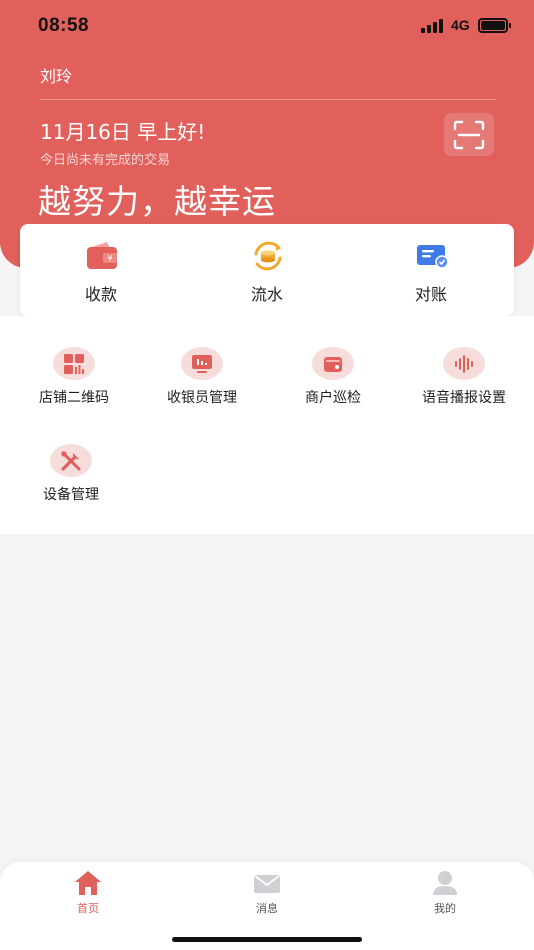 The height and width of the screenshot is (950, 534). What do you see at coordinates (267, 939) in the screenshot?
I see `home-indicator` at bounding box center [267, 939].